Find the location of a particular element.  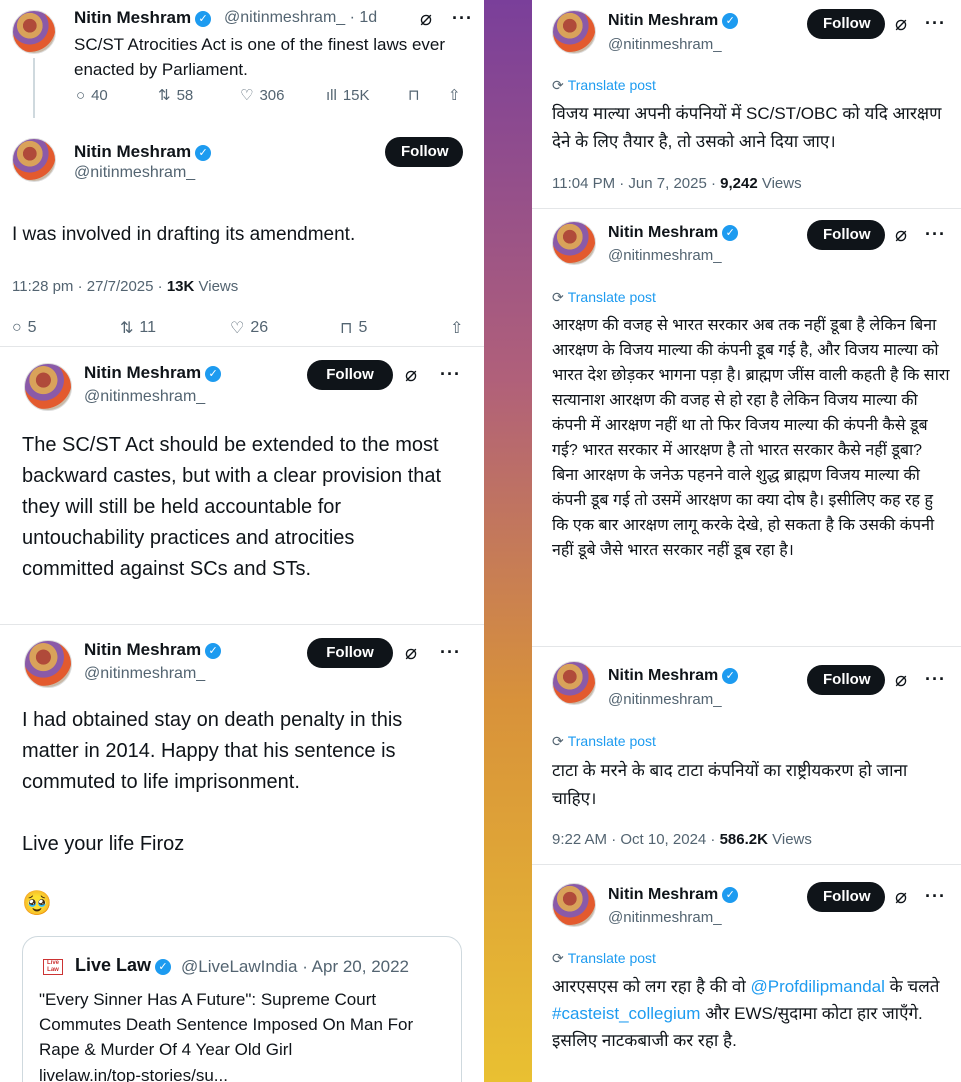

views-button: ıll 15K is located at coordinates (367, 95).